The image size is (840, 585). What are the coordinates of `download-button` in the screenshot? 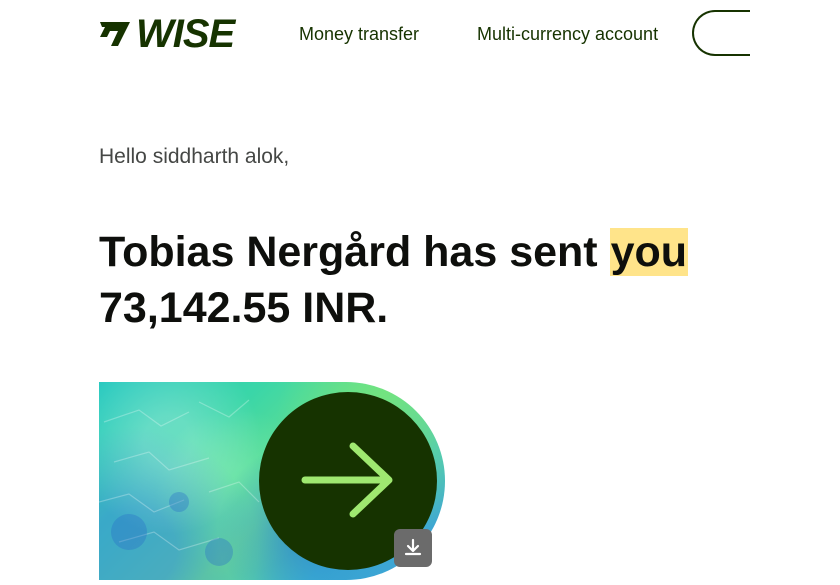 It's located at (413, 548).